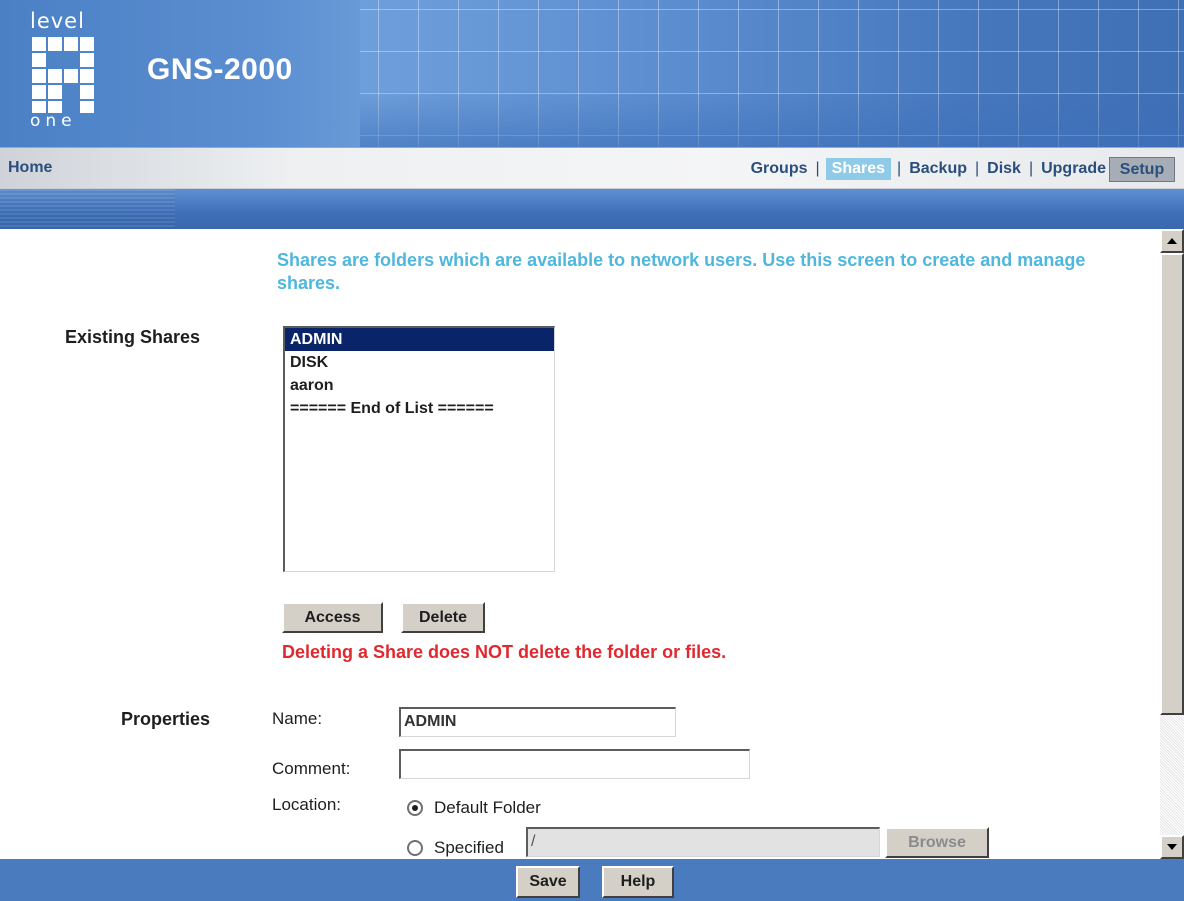  What do you see at coordinates (487, 807) in the screenshot?
I see `default-folder-label: Default Folder` at bounding box center [487, 807].